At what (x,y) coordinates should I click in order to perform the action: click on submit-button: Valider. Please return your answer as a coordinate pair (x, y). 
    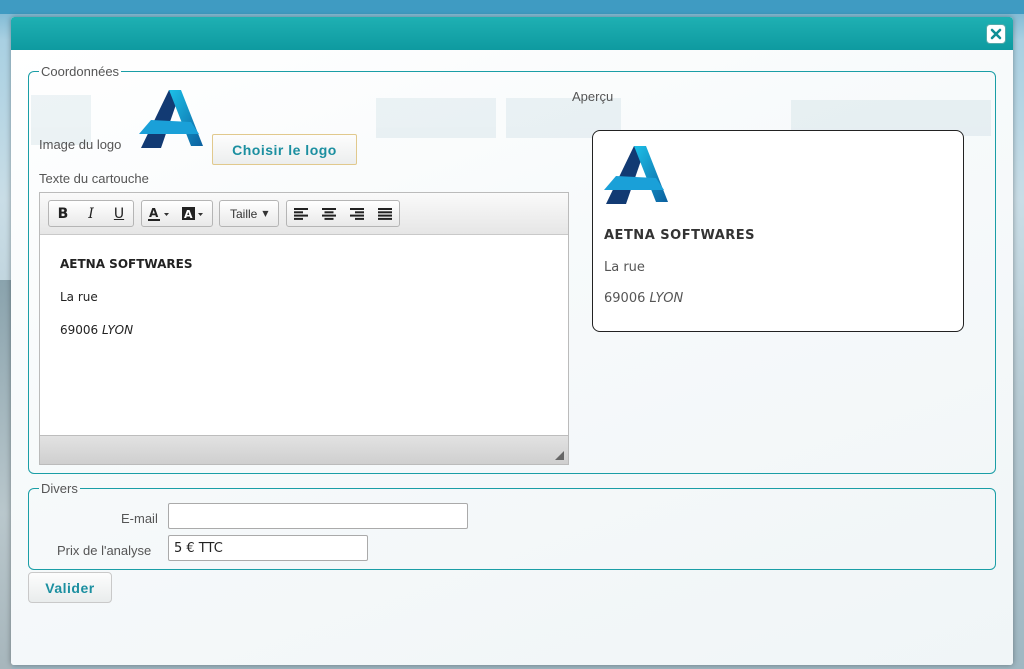
    Looking at the image, I should click on (70, 587).